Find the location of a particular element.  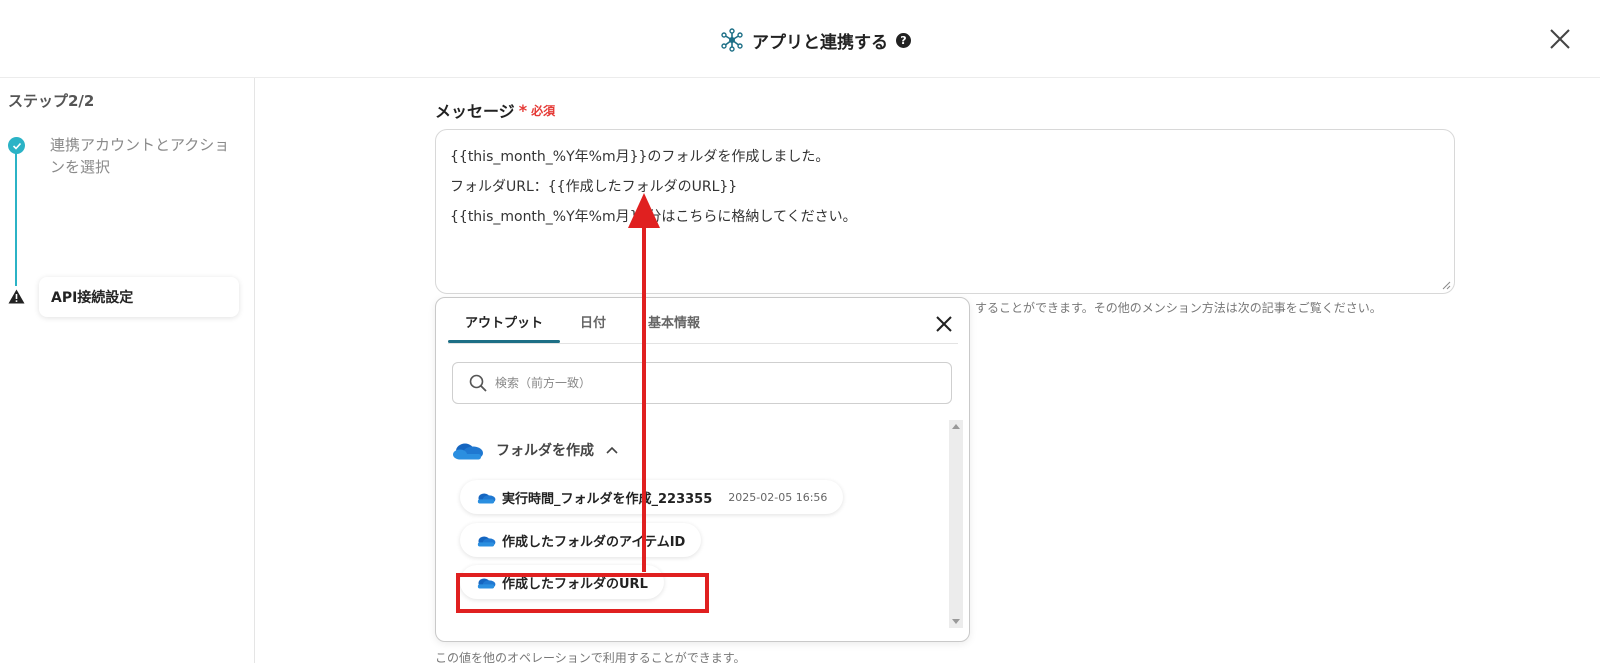

scroll-down-arrow-icon is located at coordinates (956, 621).